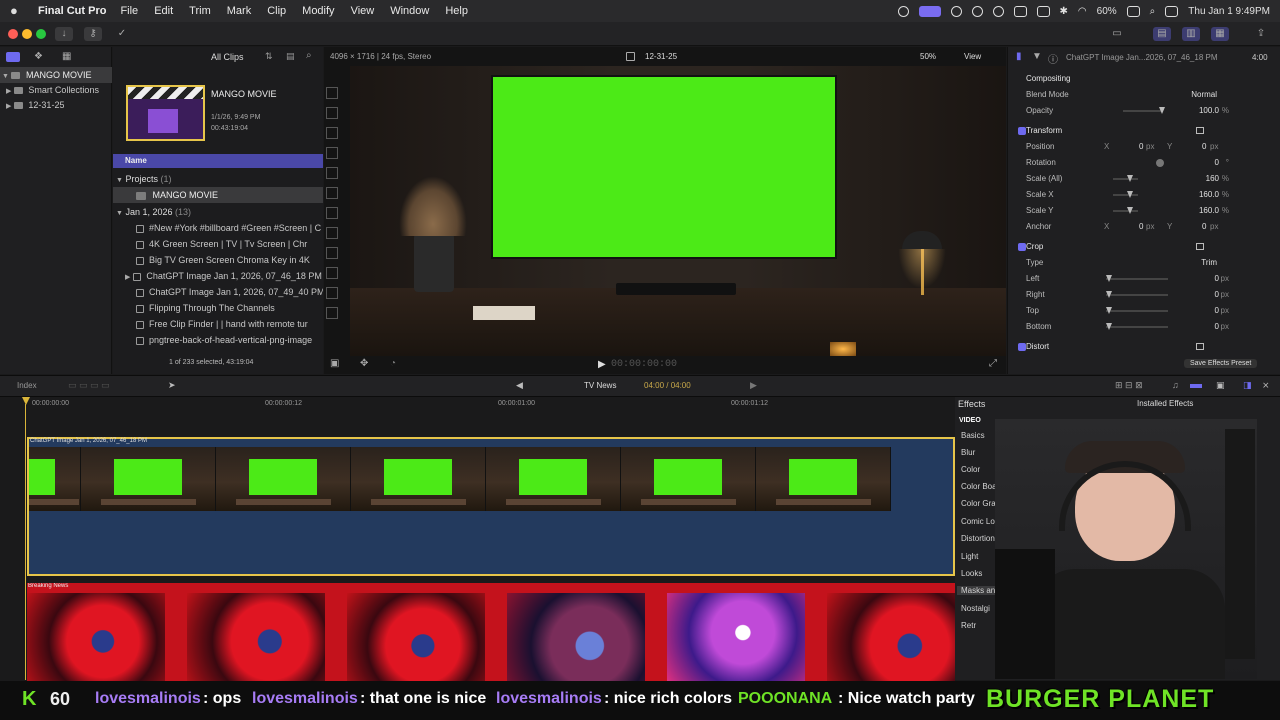 The height and width of the screenshot is (720, 1280). What do you see at coordinates (1200, 130) in the screenshot?
I see `transform-onscreen-icon` at bounding box center [1200, 130].